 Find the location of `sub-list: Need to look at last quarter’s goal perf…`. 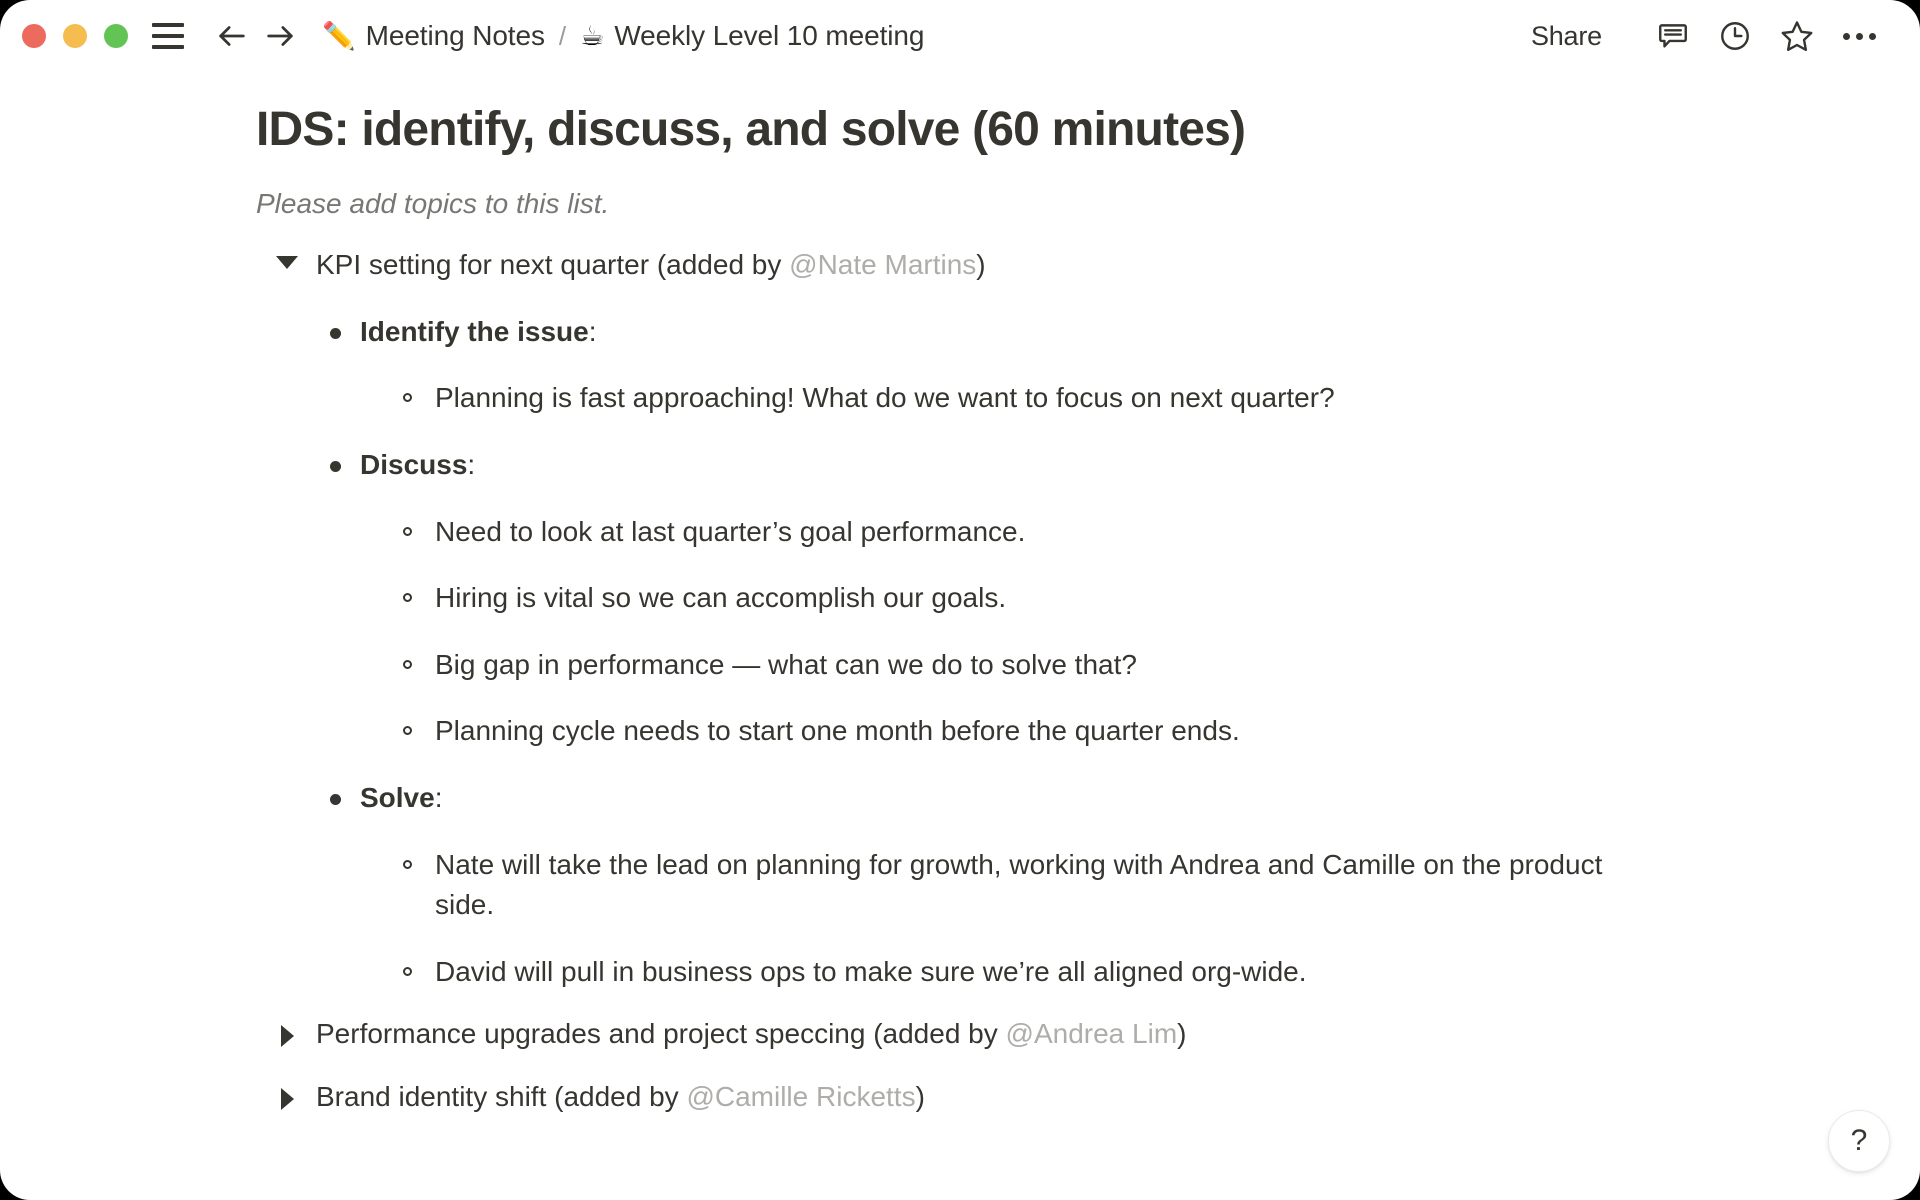

sub-list: Need to look at last quarter’s goal perf… is located at coordinates (1008, 632).